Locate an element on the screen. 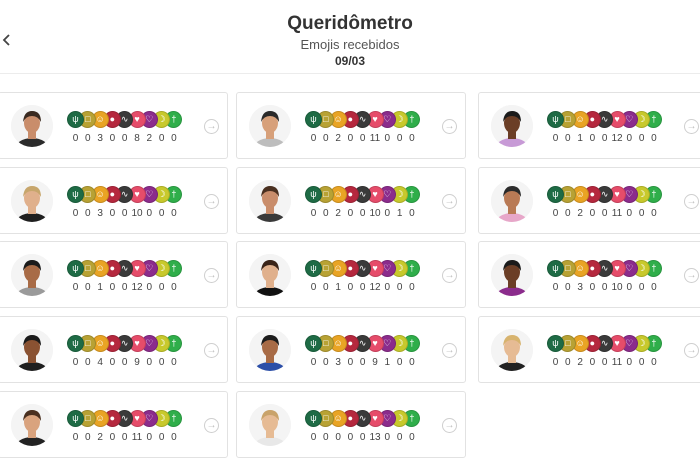 The height and width of the screenshot is (466, 700). participant-card: ψ □ ☺ ● ∿ ♥ ♡ ☽ † 0 0 2 0 0 10 0 1 0 → is located at coordinates (351, 200).